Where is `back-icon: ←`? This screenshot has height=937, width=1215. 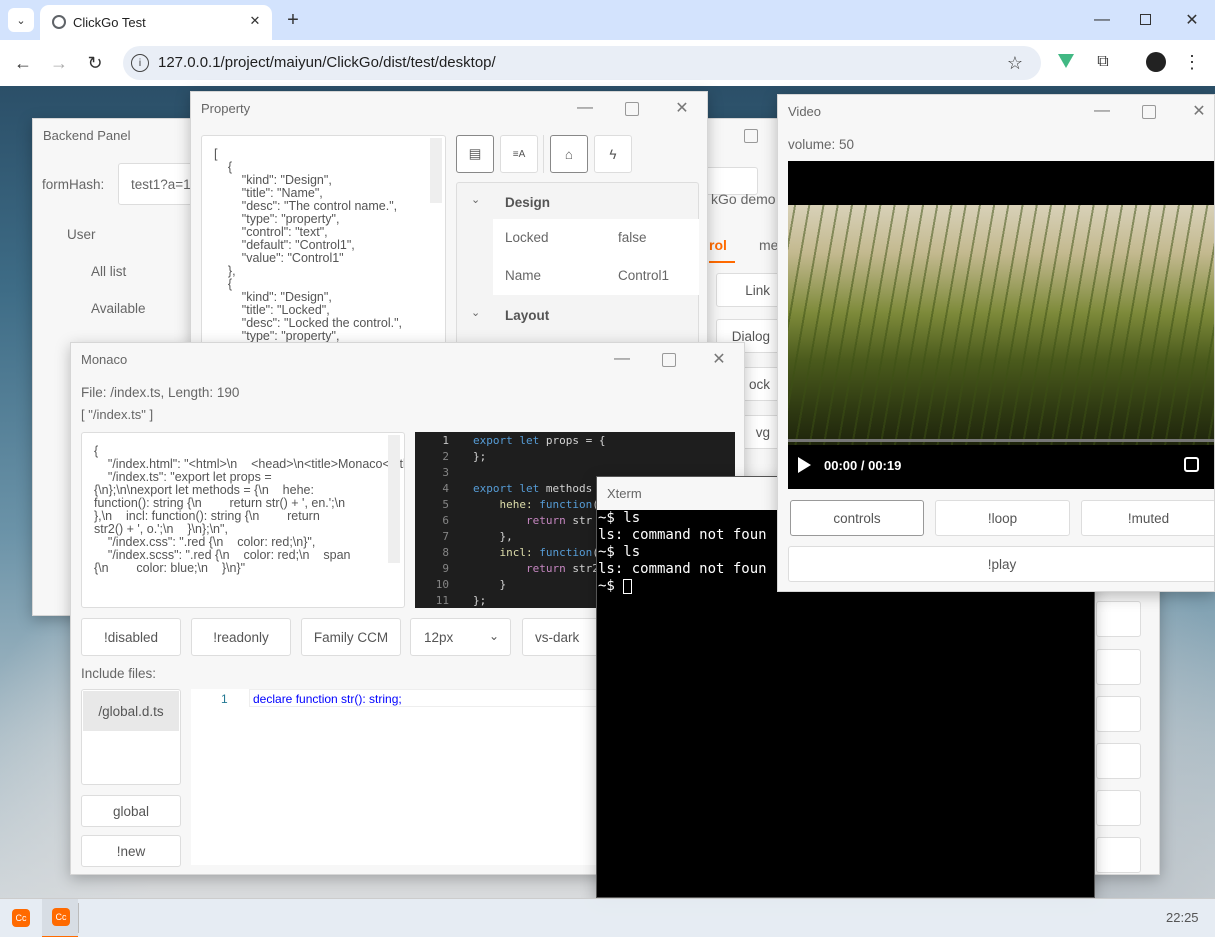
back-icon: ← is located at coordinates (23, 63).